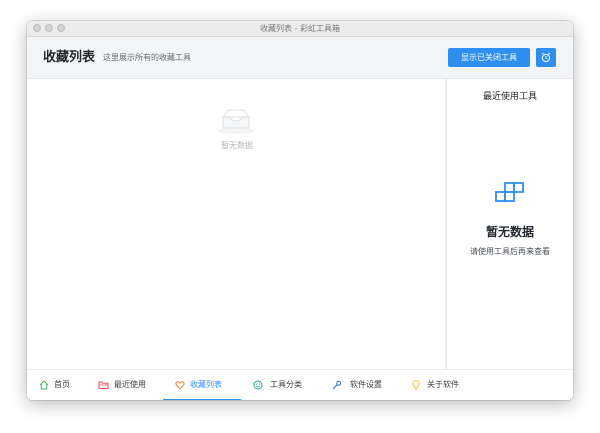 The width and height of the screenshot is (600, 433). I want to click on alarm-clock-icon, so click(546, 57).